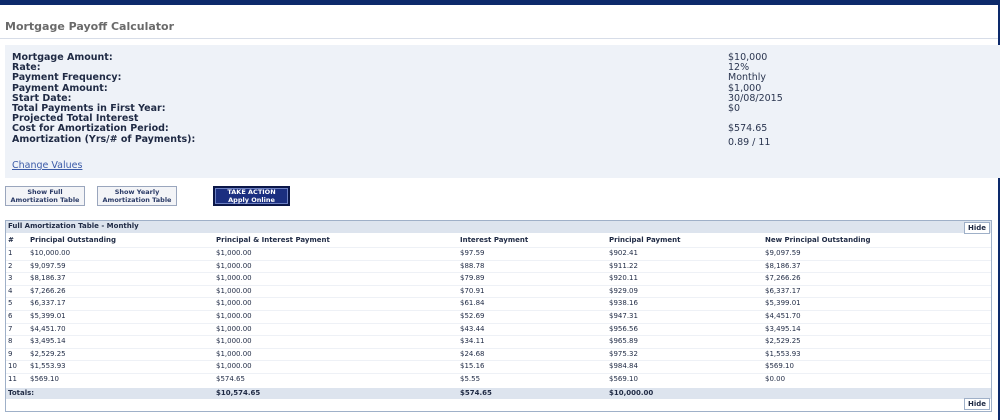 The image size is (1000, 420). Describe the element at coordinates (472, 278) in the screenshot. I see `cell-interest-payment: $79.89` at that location.